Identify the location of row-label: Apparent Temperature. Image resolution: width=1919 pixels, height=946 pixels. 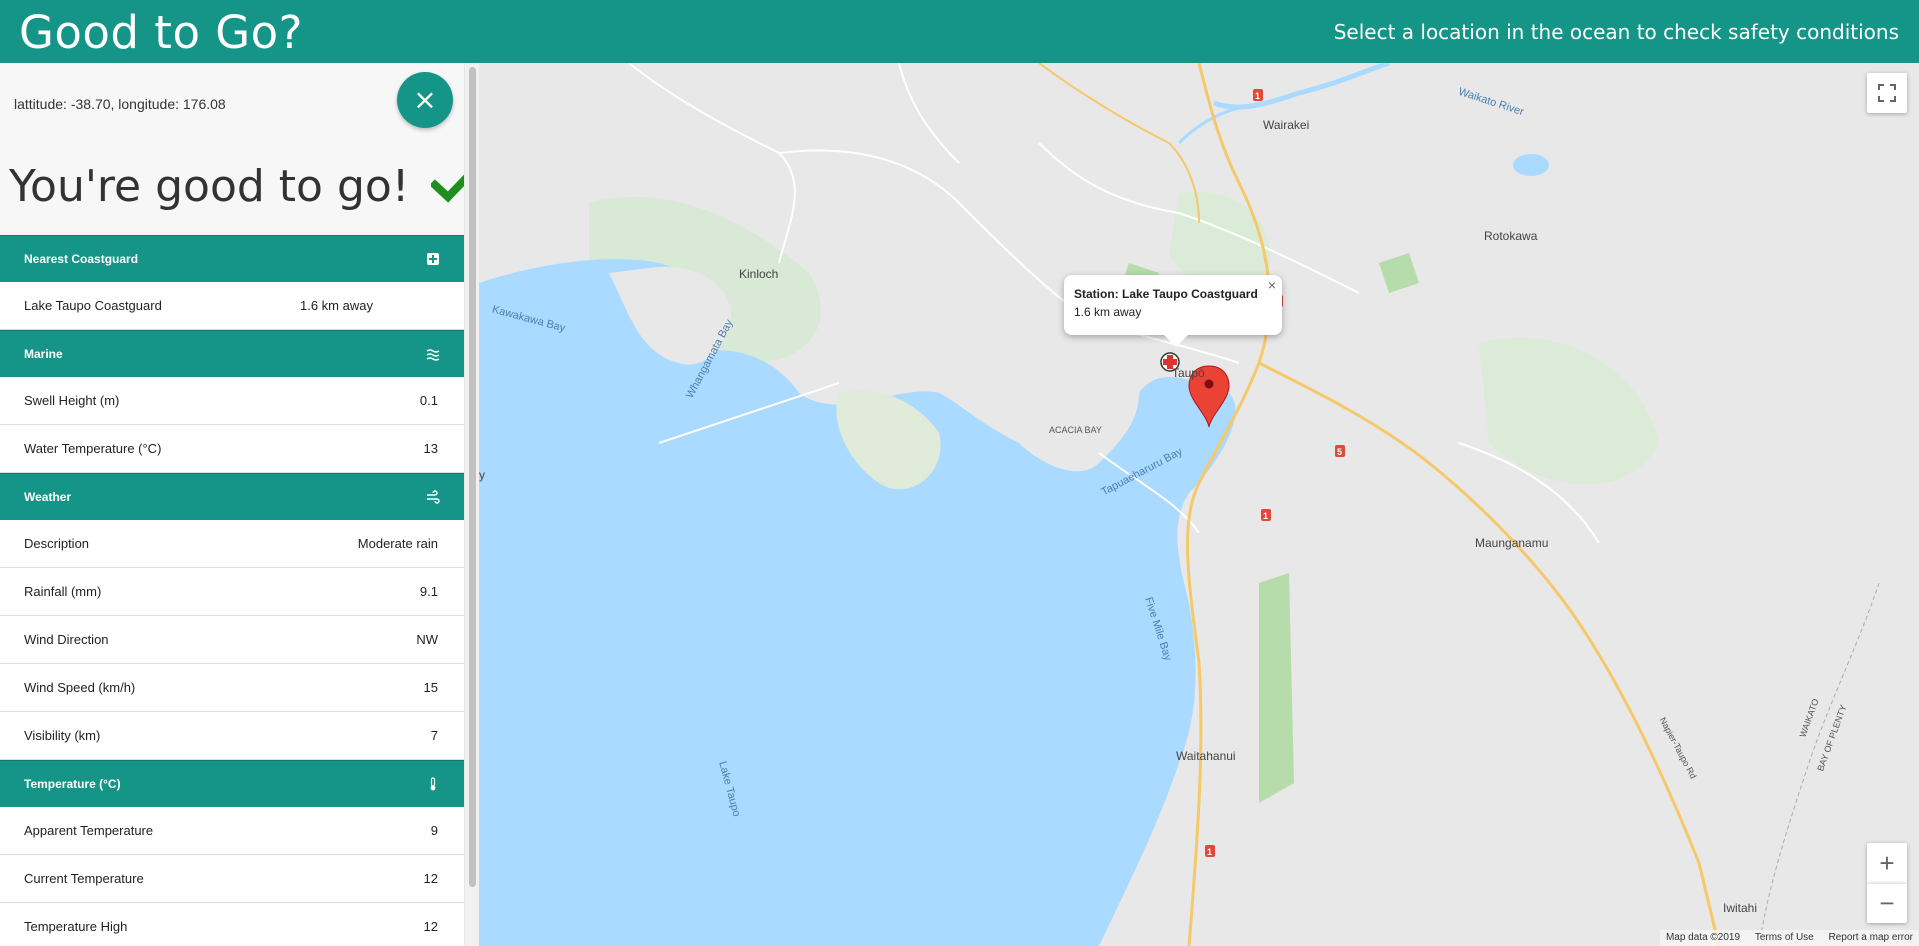
(89, 830).